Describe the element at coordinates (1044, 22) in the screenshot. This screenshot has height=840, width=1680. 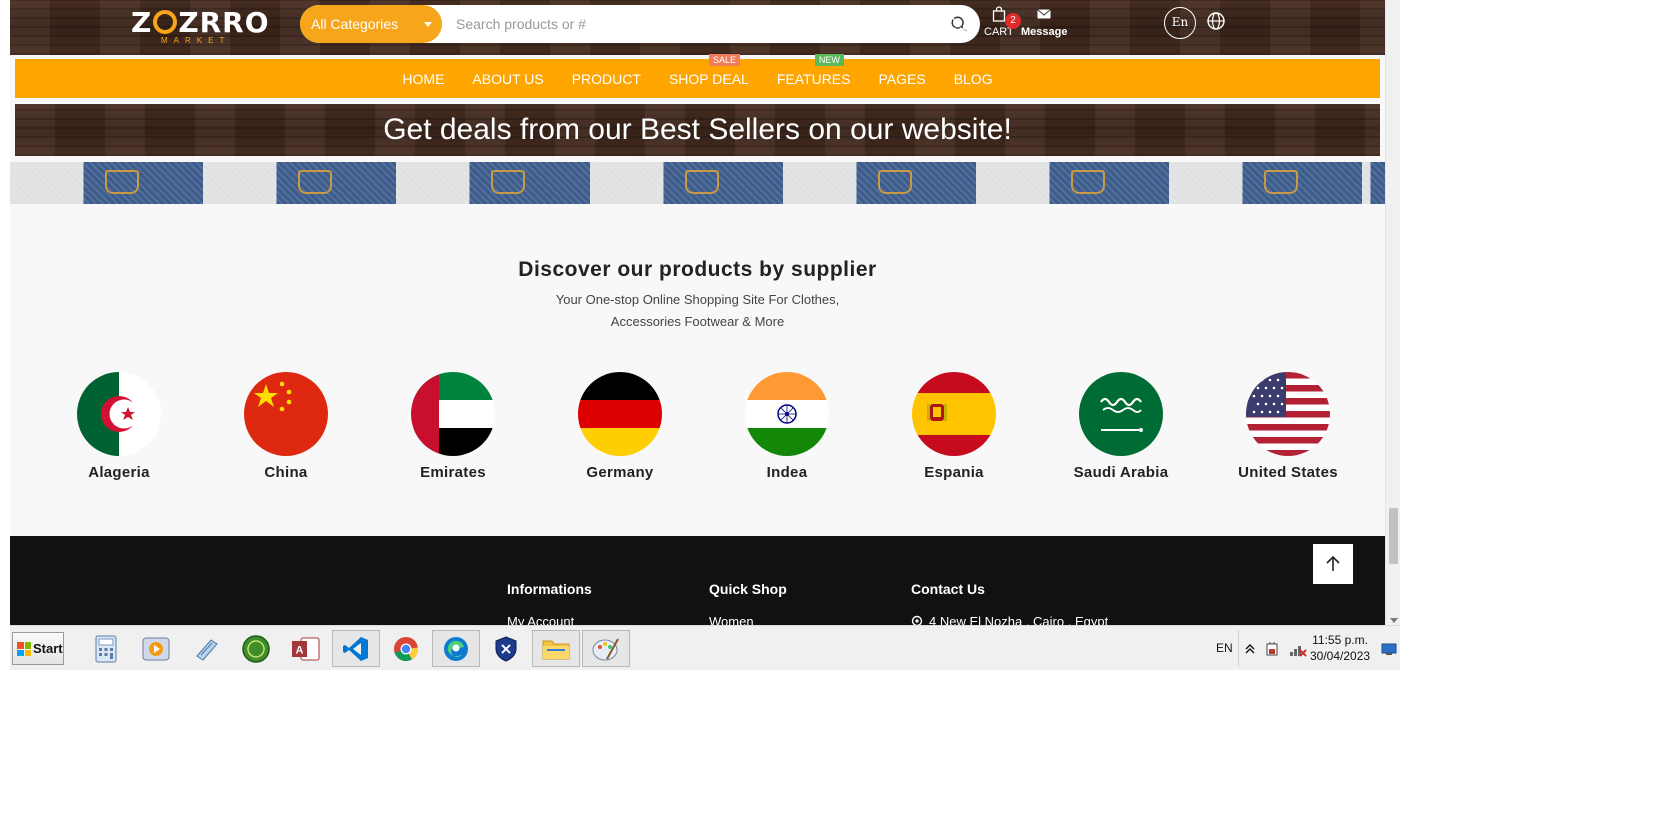
I see `message-button: Message` at that location.